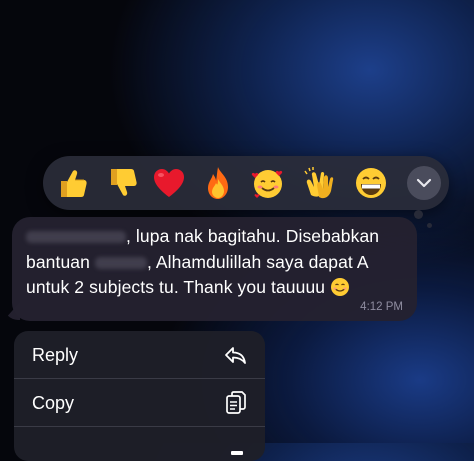 Image resolution: width=474 pixels, height=461 pixels. What do you see at coordinates (188, 287) in the screenshot?
I see `message-line-3: untuk 2 subjects tu. Thank you tauuuu` at bounding box center [188, 287].